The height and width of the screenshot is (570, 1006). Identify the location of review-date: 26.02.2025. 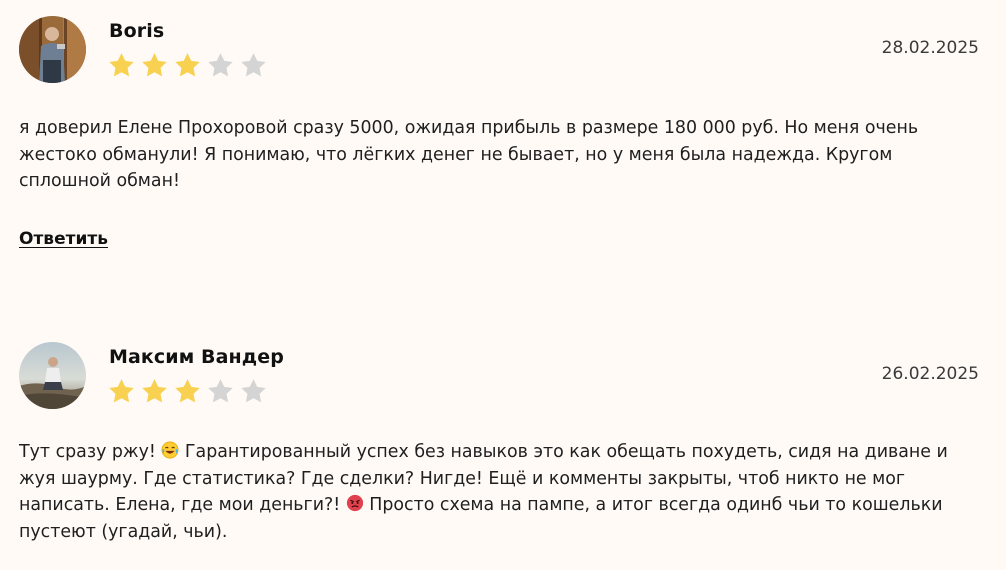
(930, 374).